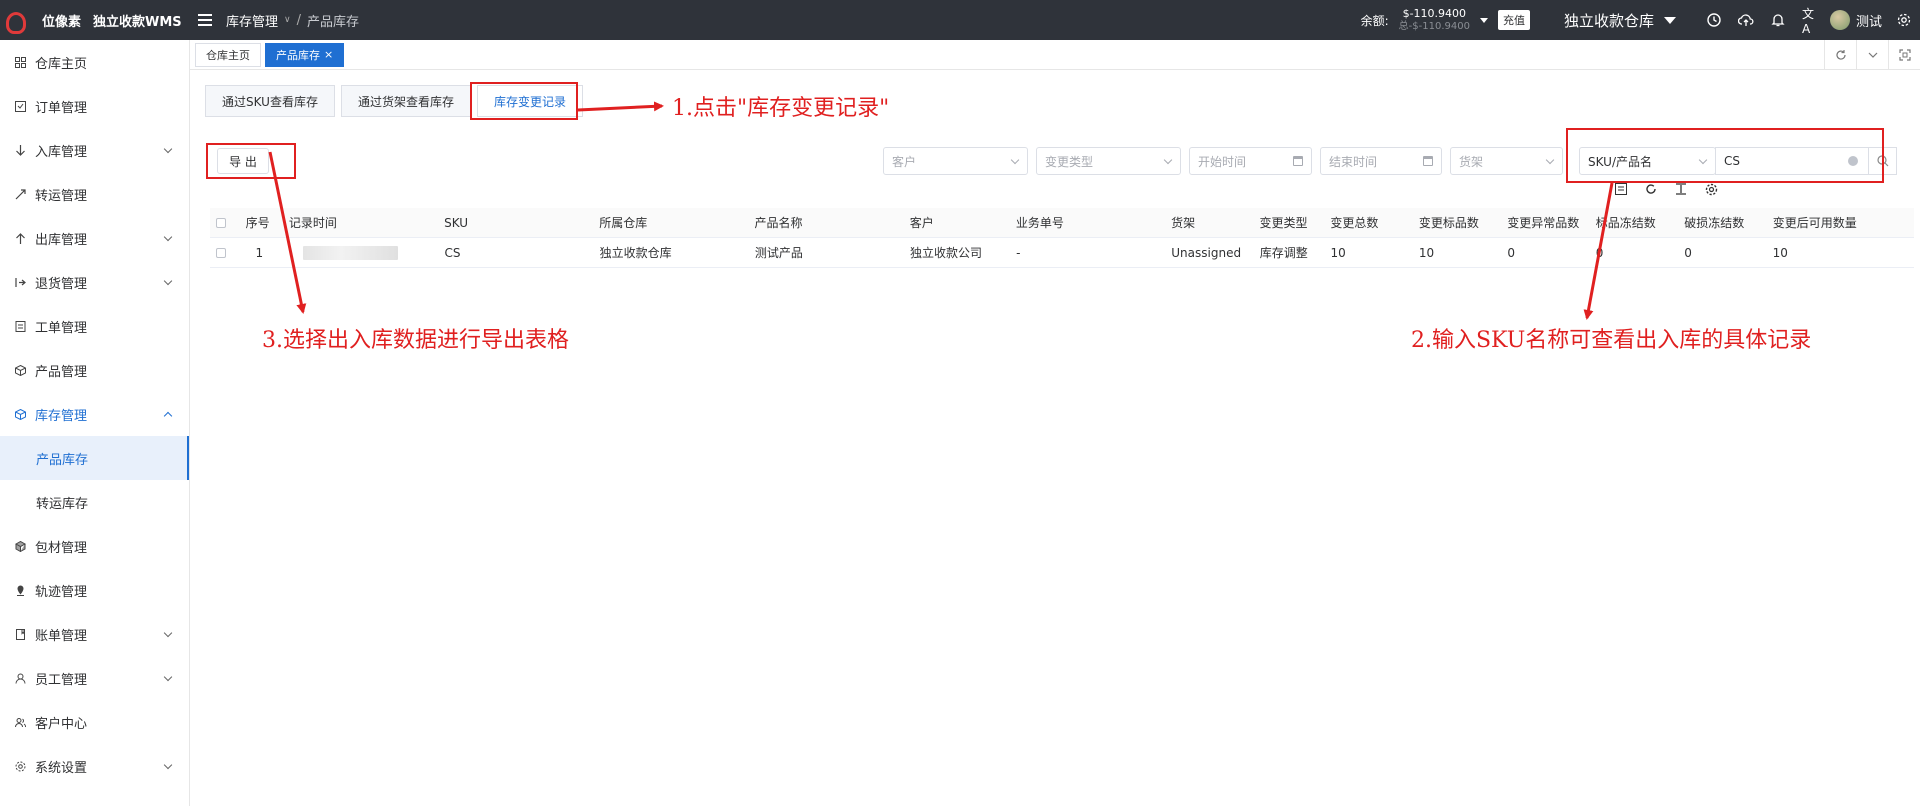  What do you see at coordinates (1666, 189) in the screenshot?
I see `table-tools` at bounding box center [1666, 189].